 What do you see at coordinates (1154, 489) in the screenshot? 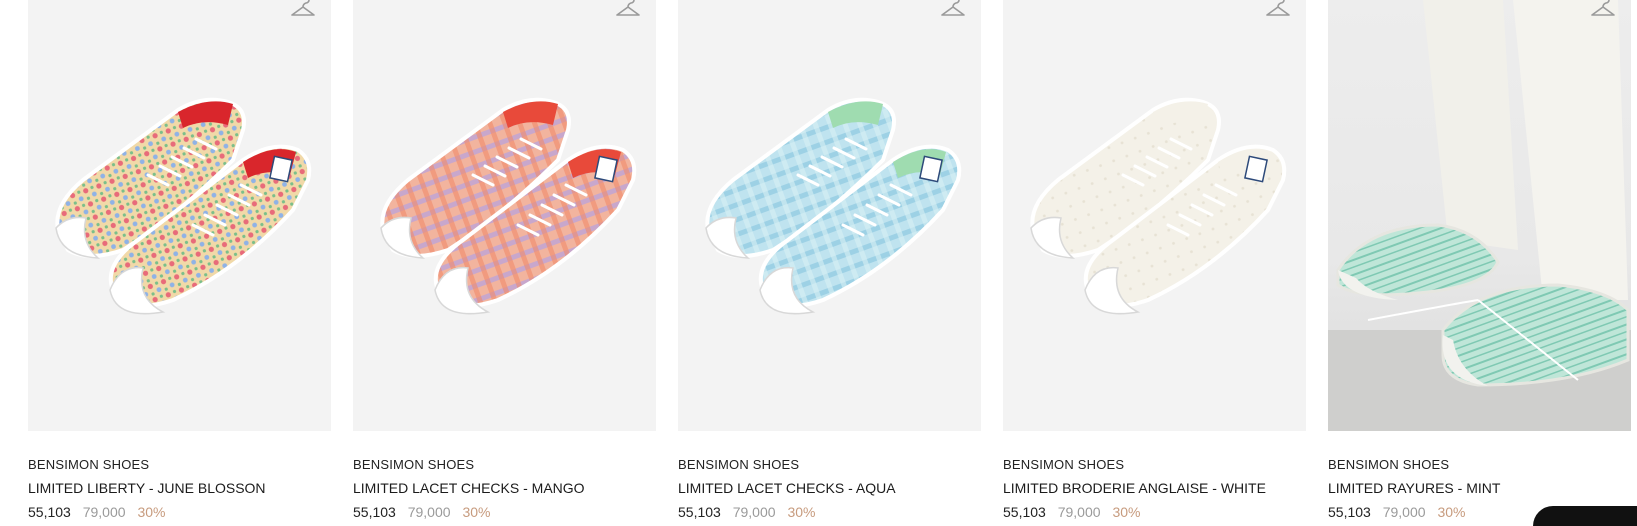
I see `product-name: LIMITED BRODERIE ANGLAISE - WHITE` at bounding box center [1154, 489].